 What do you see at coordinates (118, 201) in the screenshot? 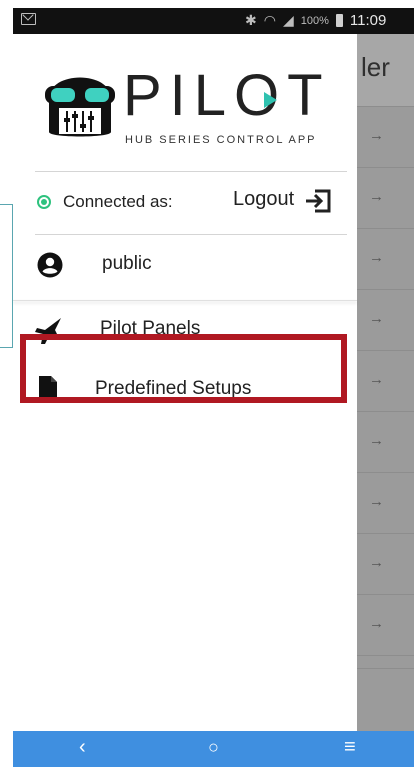
I see `connected-label: Connected as:` at bounding box center [118, 201].